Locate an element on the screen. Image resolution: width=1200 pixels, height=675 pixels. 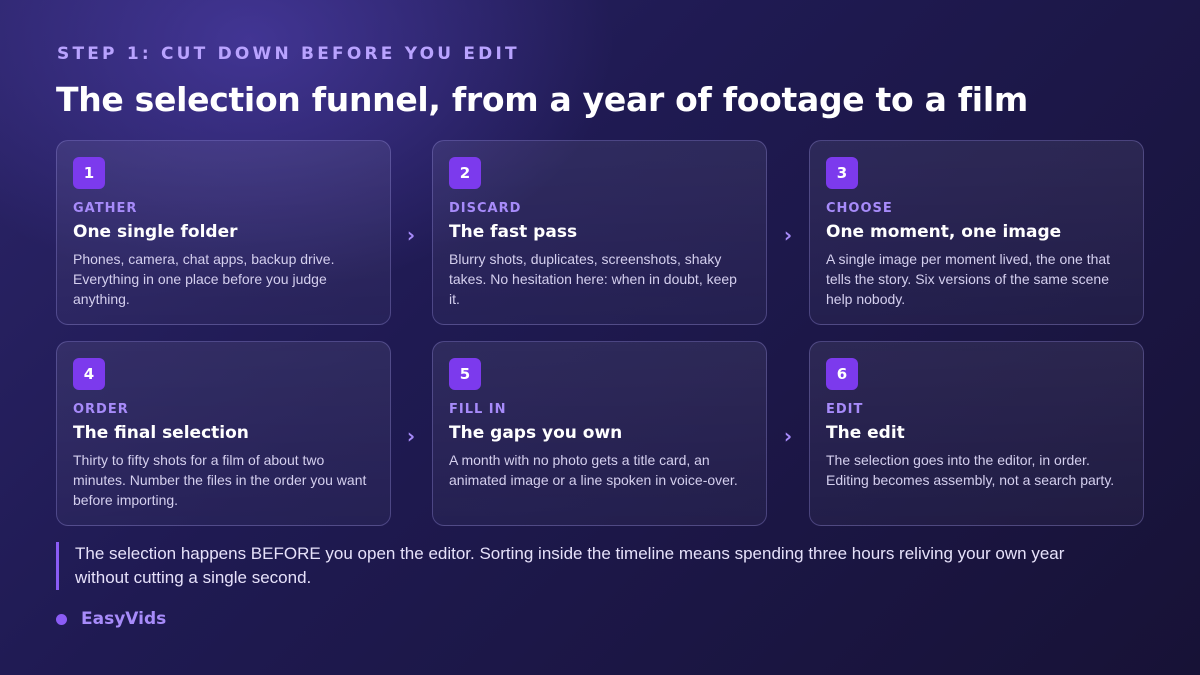
step-label: EDIT is located at coordinates (845, 409).